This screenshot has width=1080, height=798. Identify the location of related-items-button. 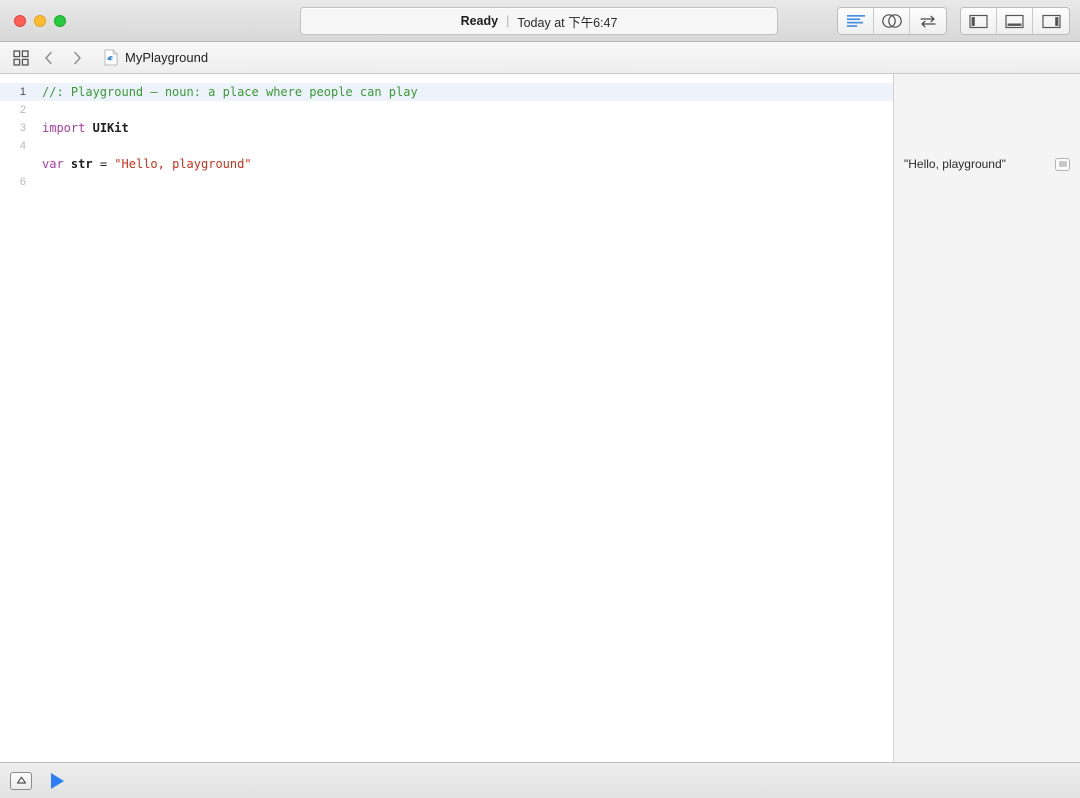
(21, 58).